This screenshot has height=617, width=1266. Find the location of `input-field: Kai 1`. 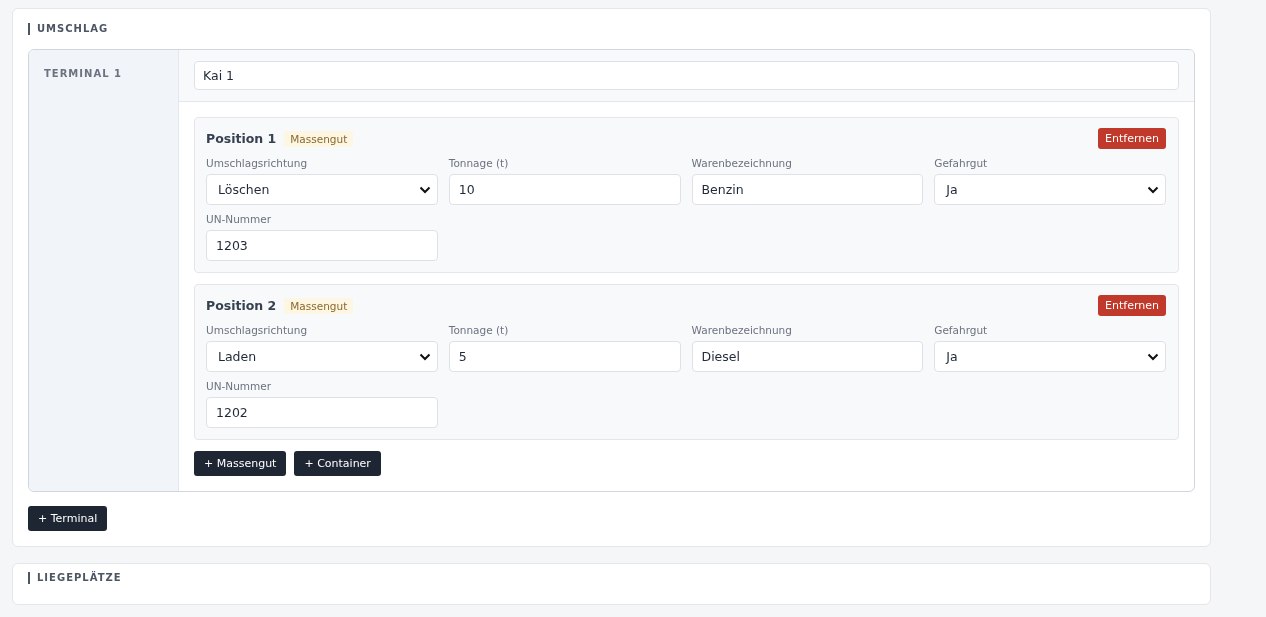

input-field: Kai 1 is located at coordinates (686, 75).